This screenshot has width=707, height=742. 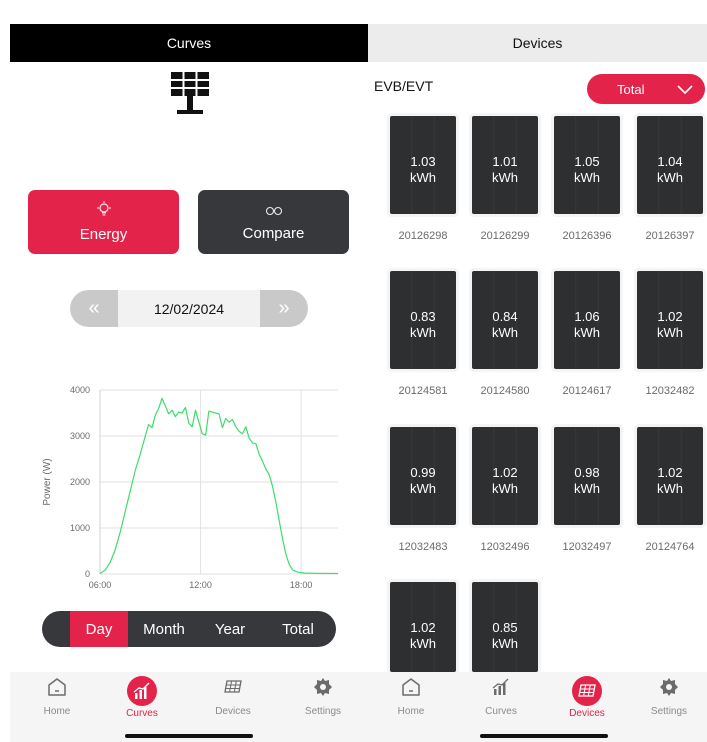 What do you see at coordinates (142, 713) in the screenshot?
I see `tab-label: Curves` at bounding box center [142, 713].